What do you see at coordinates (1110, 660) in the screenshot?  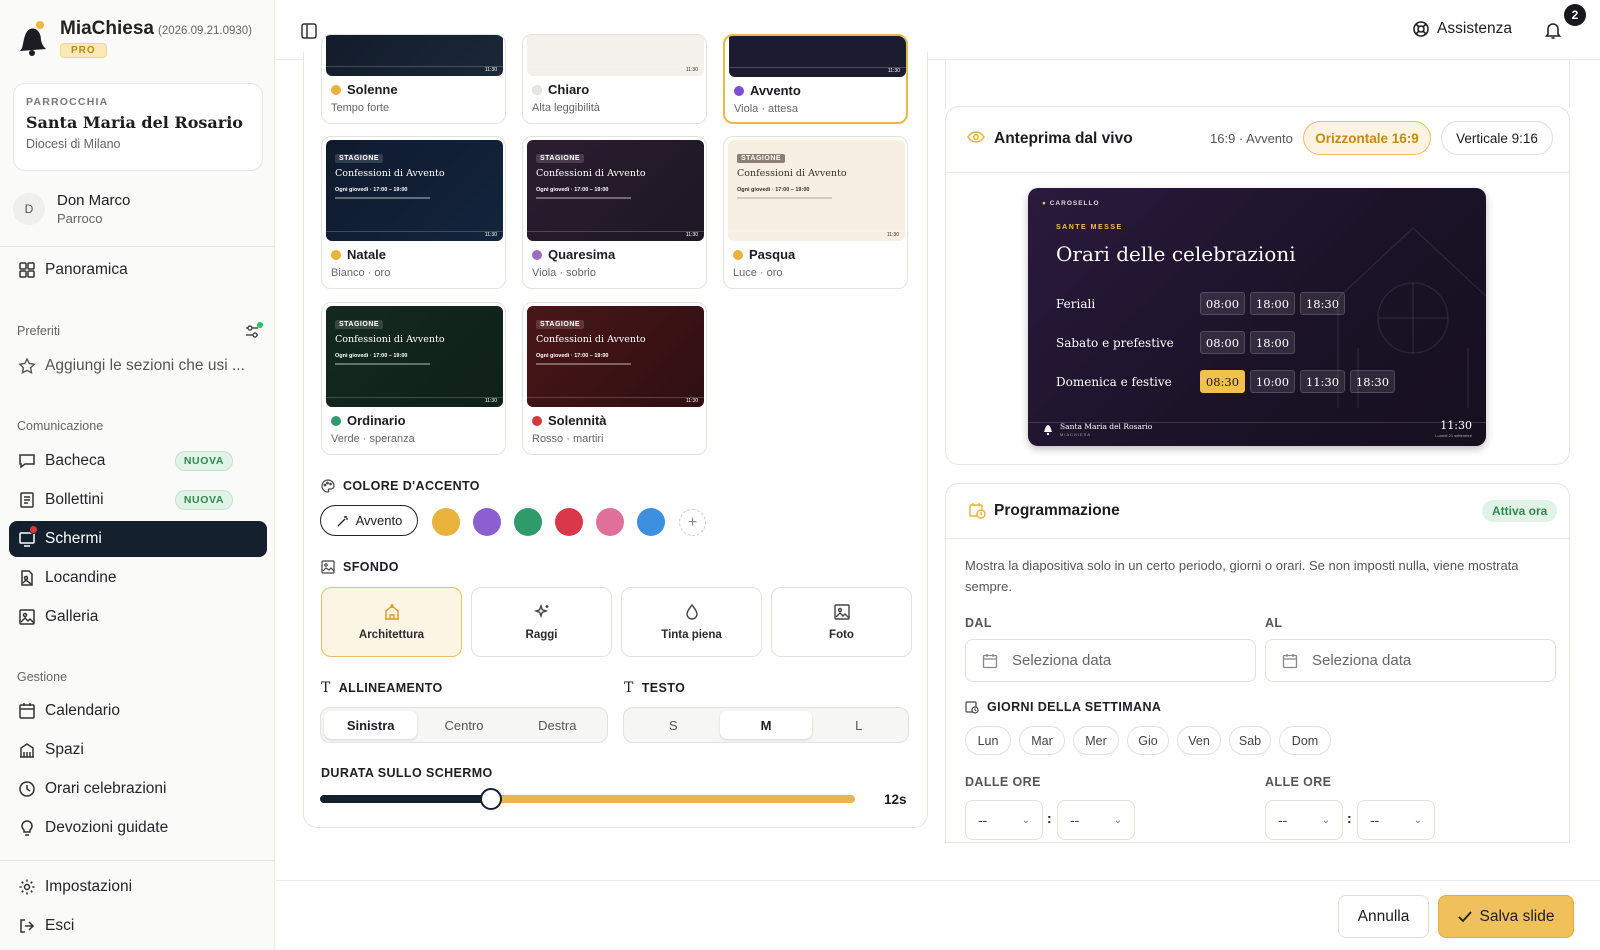 I see `from-date-input: Seleziona data` at bounding box center [1110, 660].